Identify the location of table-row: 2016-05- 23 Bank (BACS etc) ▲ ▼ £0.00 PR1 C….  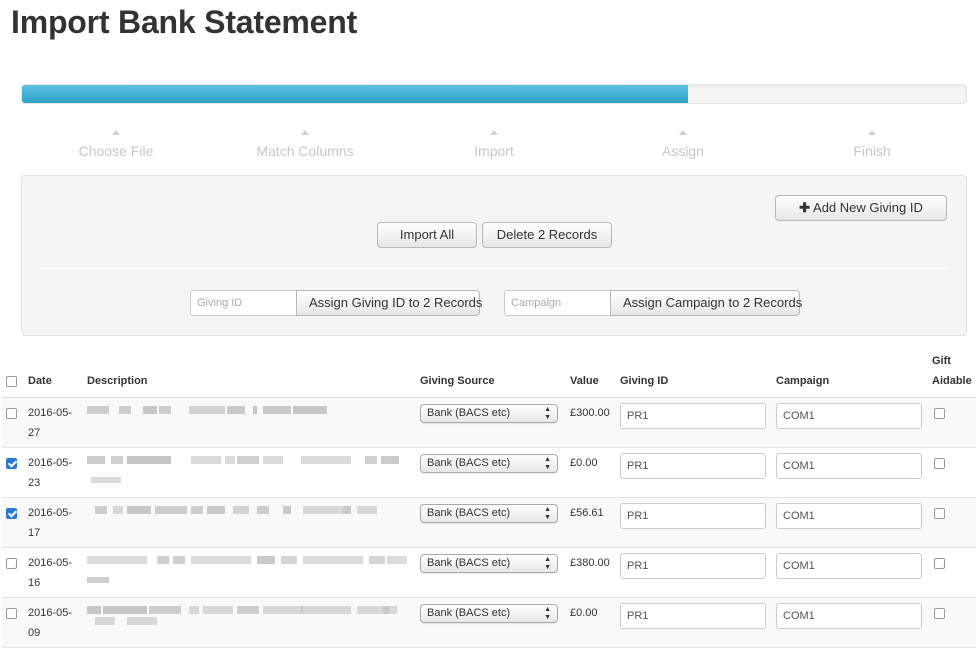
(489, 472).